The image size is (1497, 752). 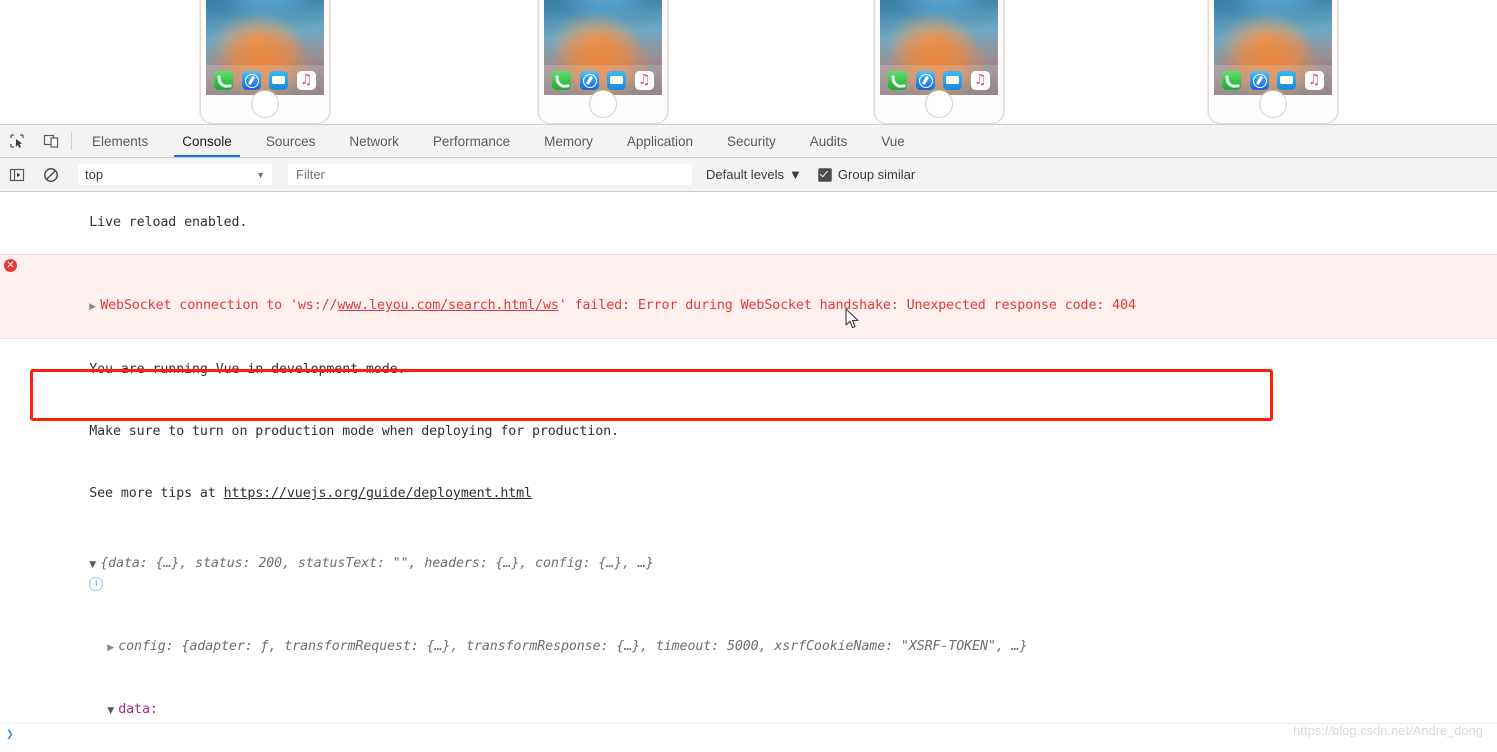 What do you see at coordinates (490, 174) in the screenshot?
I see `console-filter-input` at bounding box center [490, 174].